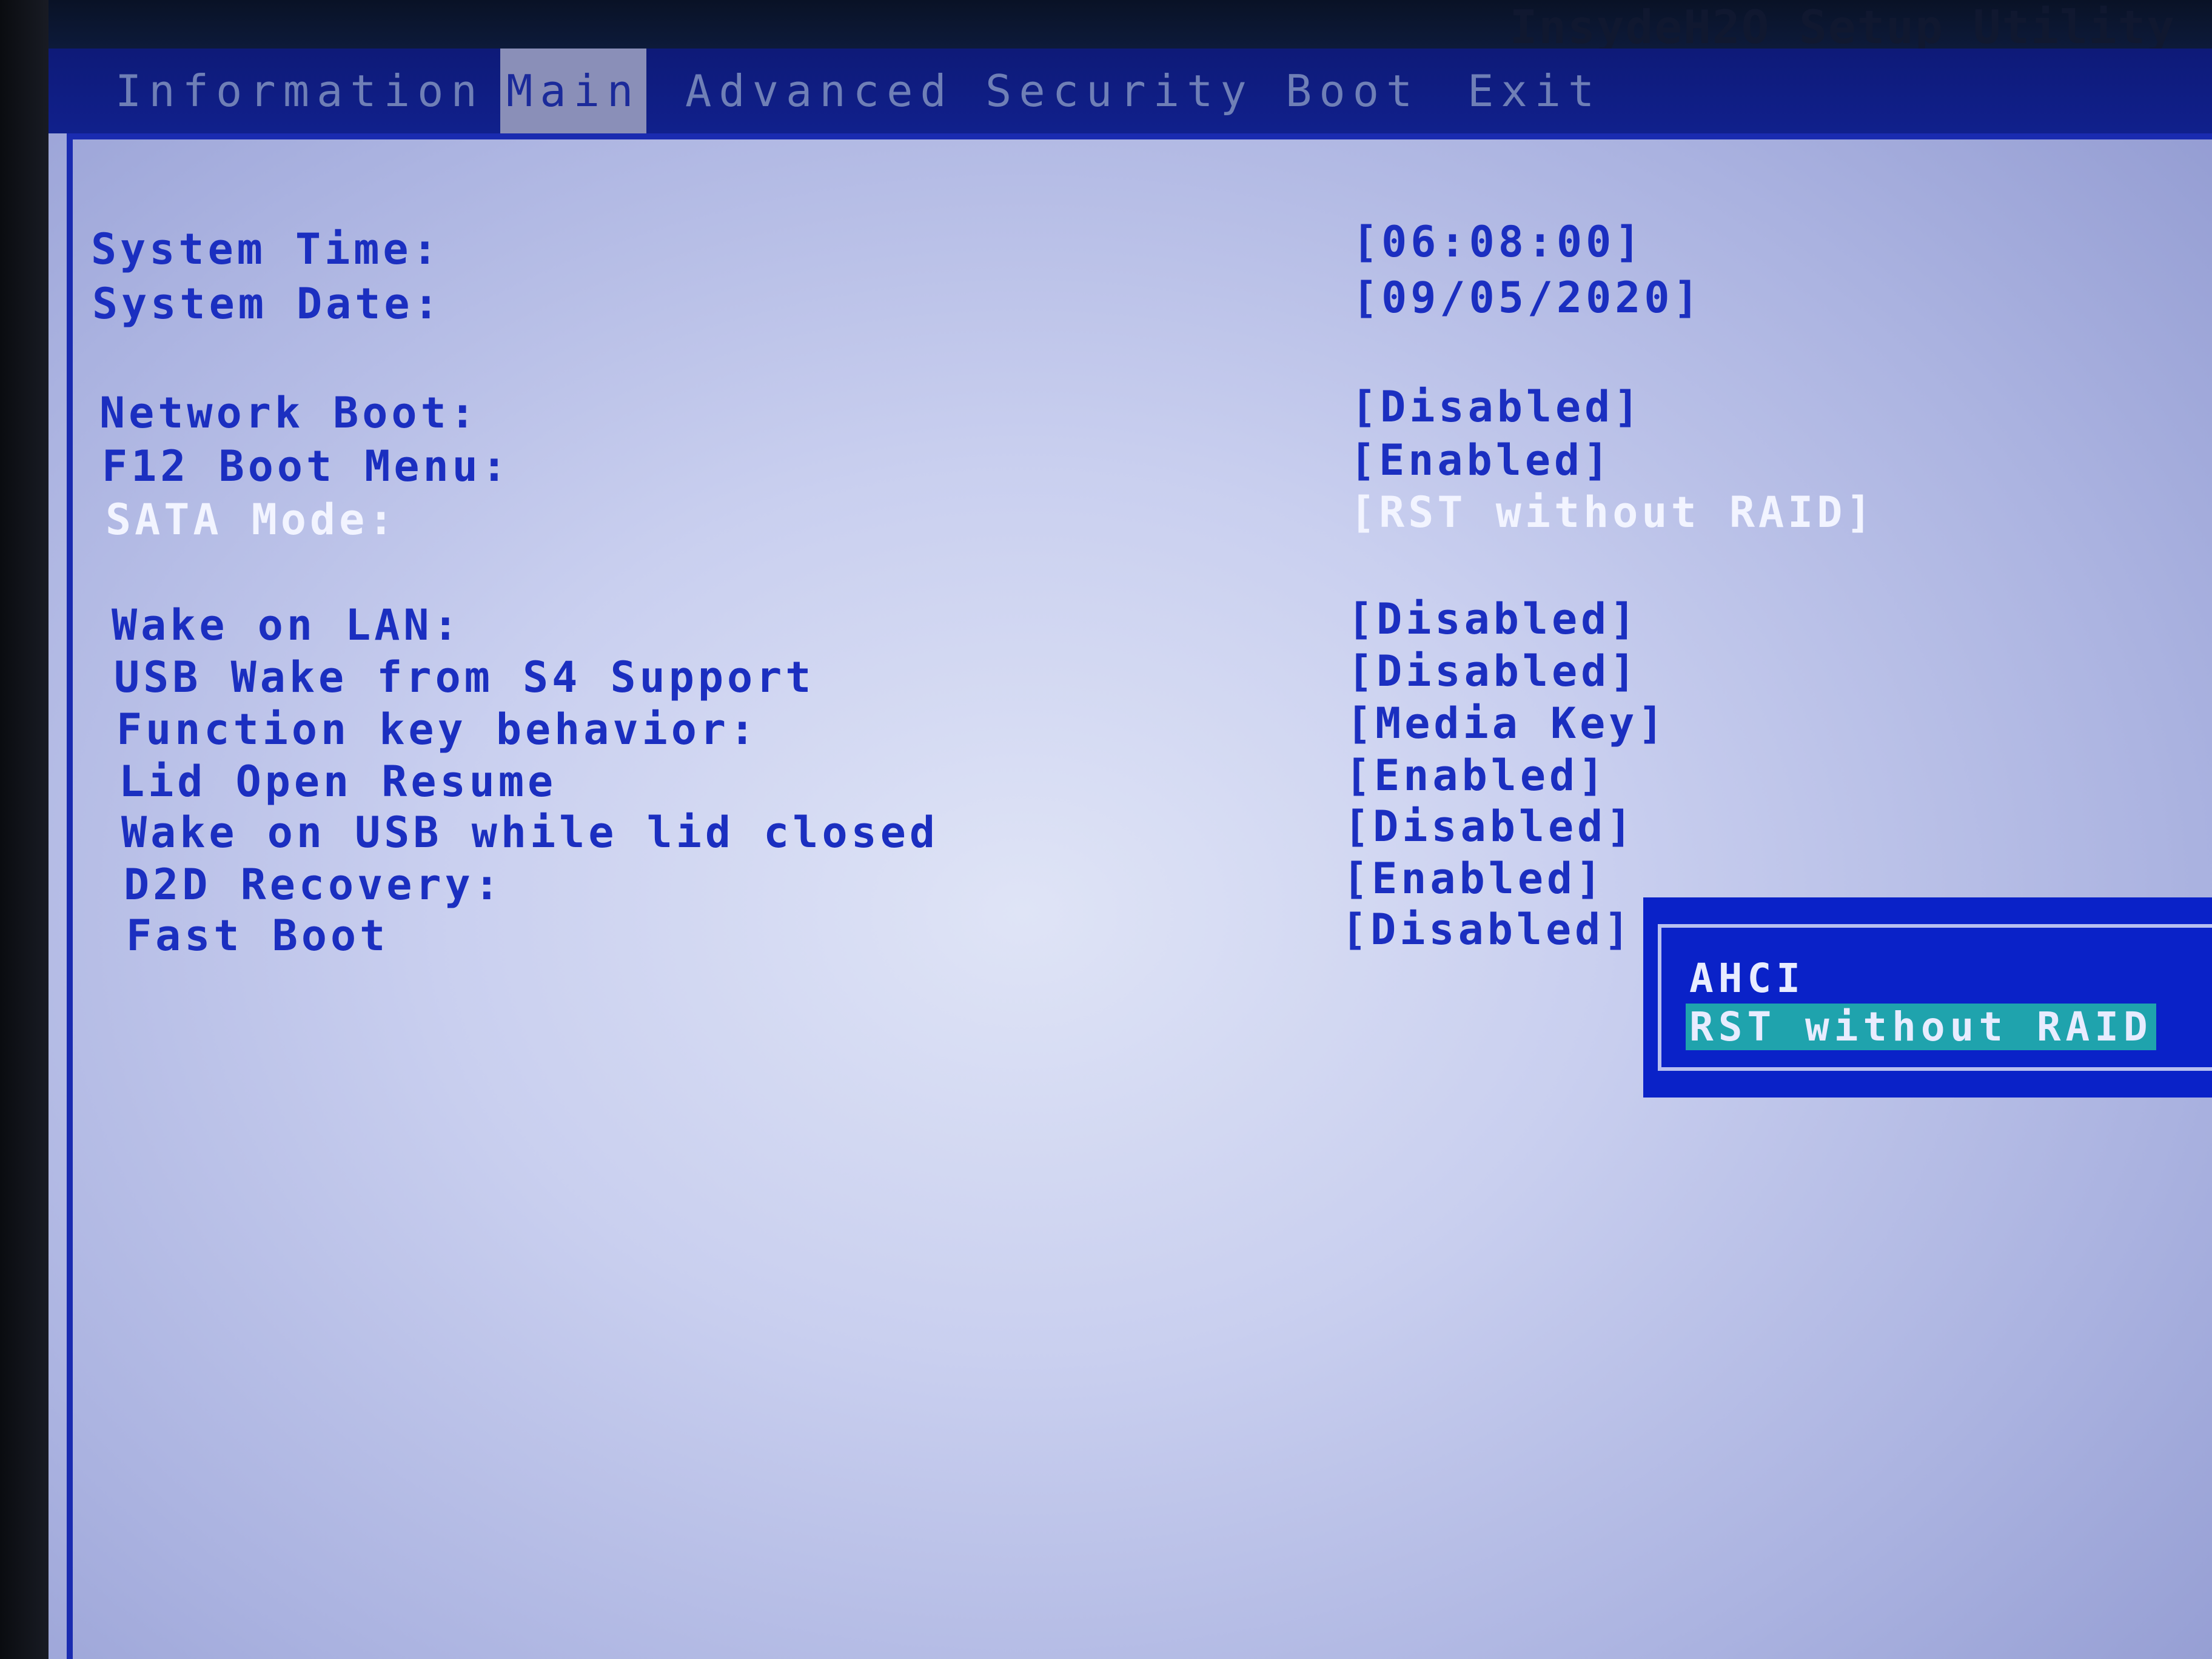 The width and height of the screenshot is (2212, 1659). What do you see at coordinates (306, 466) in the screenshot?
I see `setting-label-f12-boot-menu: F12 Boot Menu:` at bounding box center [306, 466].